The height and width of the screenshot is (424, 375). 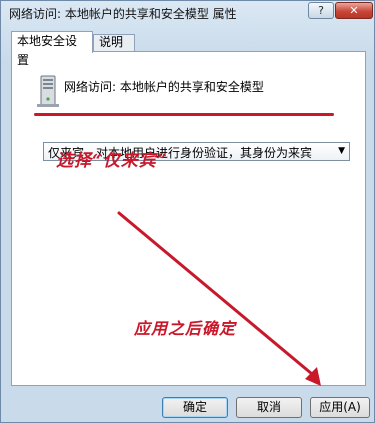 What do you see at coordinates (269, 407) in the screenshot?
I see `cancel-button: 取消` at bounding box center [269, 407].